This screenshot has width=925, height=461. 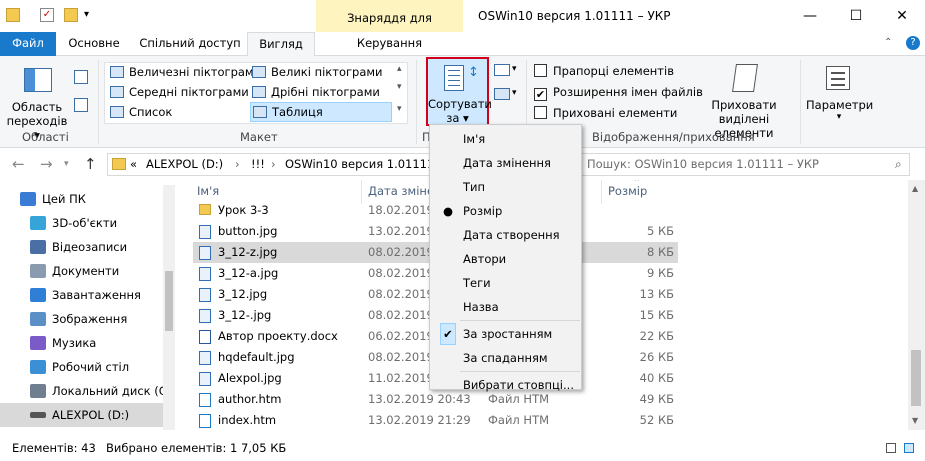 What do you see at coordinates (656, 294) in the screenshot?
I see `file-size: 13 КБ` at bounding box center [656, 294].